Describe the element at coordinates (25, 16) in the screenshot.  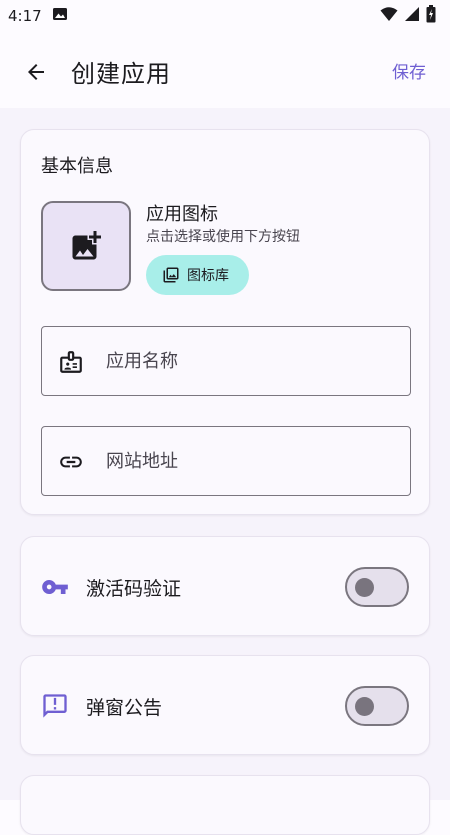
I see `status-time: 4:17` at that location.